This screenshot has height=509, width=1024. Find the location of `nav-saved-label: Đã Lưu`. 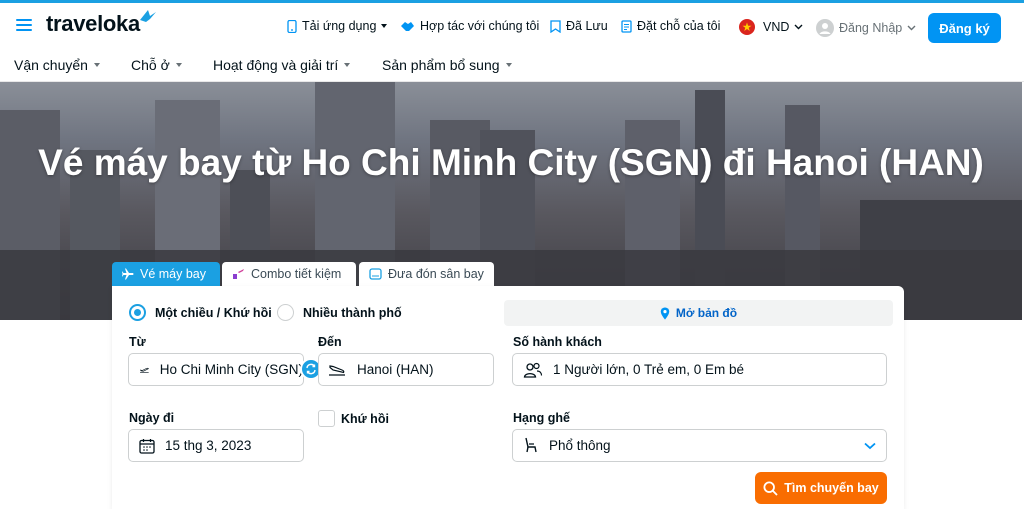

nav-saved-label: Đã Lưu is located at coordinates (587, 26).